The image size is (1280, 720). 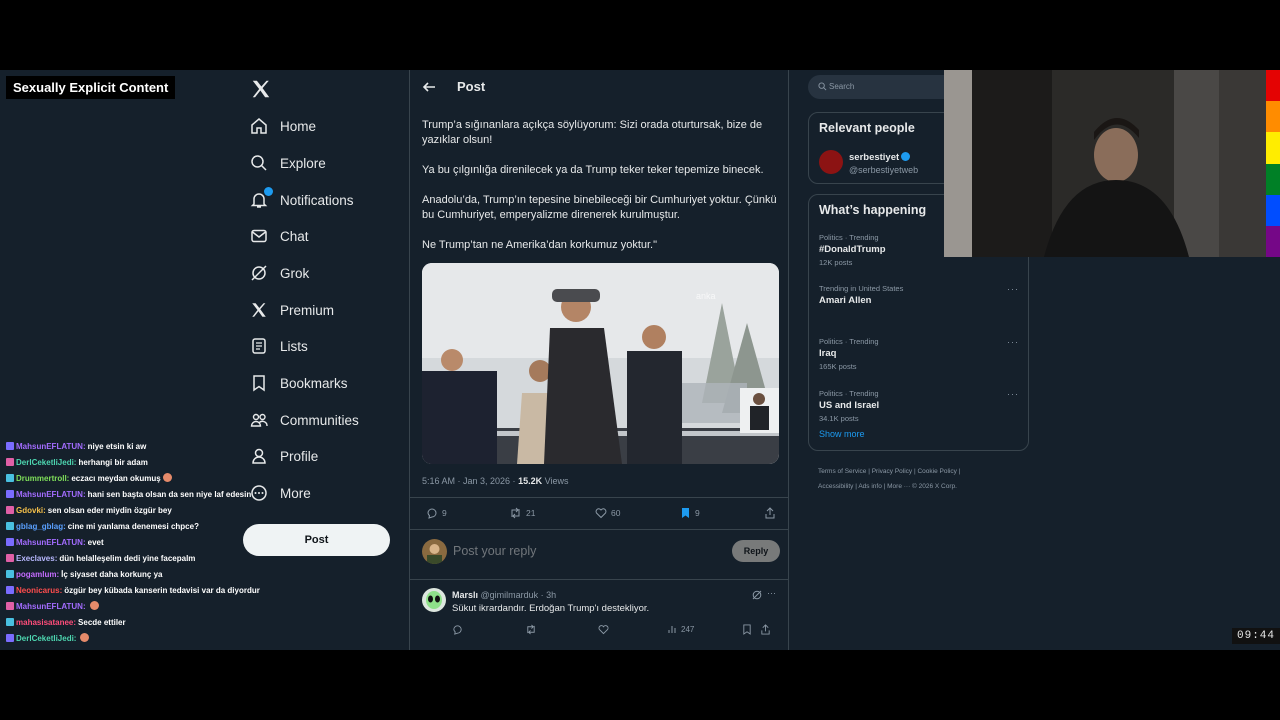 What do you see at coordinates (298, 126) in the screenshot?
I see `nav-item-label: Home` at bounding box center [298, 126].